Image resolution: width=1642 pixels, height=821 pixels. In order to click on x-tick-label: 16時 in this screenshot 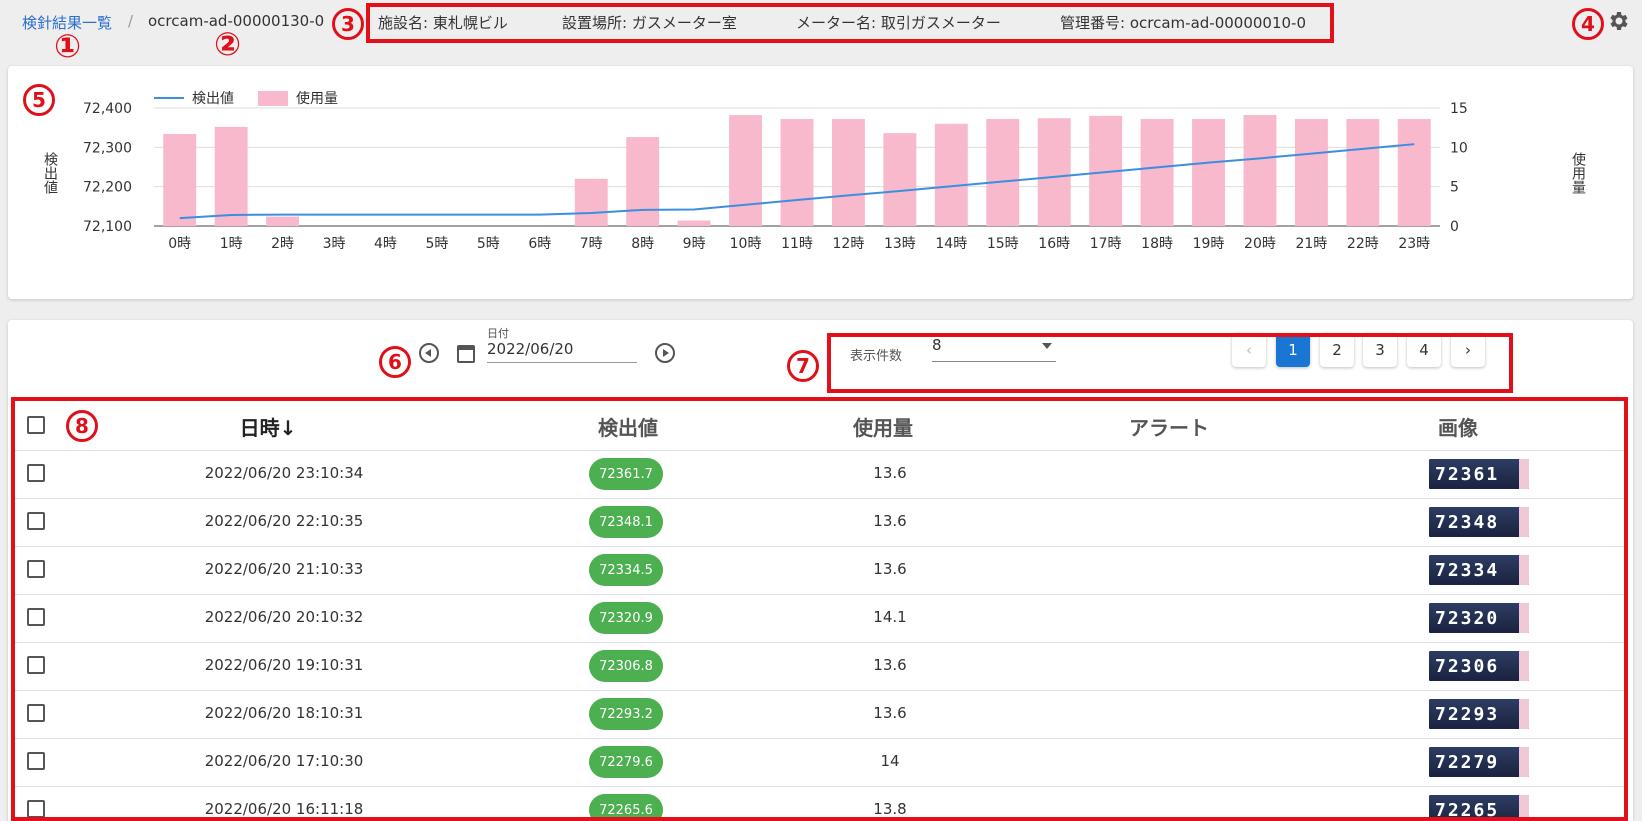, I will do `click(1054, 244)`.